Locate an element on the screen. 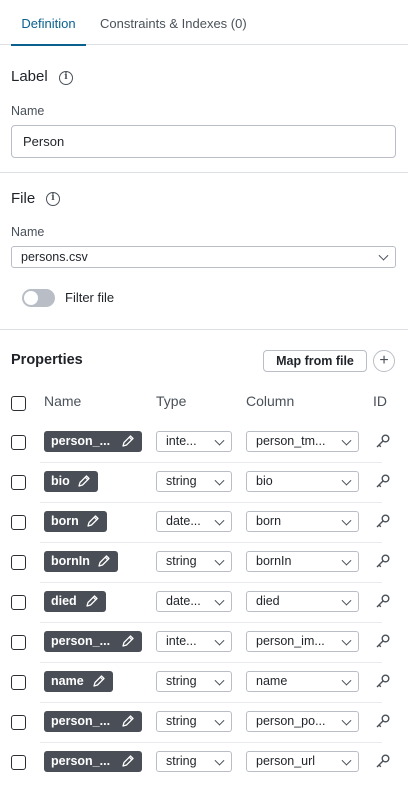 The height and width of the screenshot is (787, 408). property-column-value: bio is located at coordinates (264, 481).